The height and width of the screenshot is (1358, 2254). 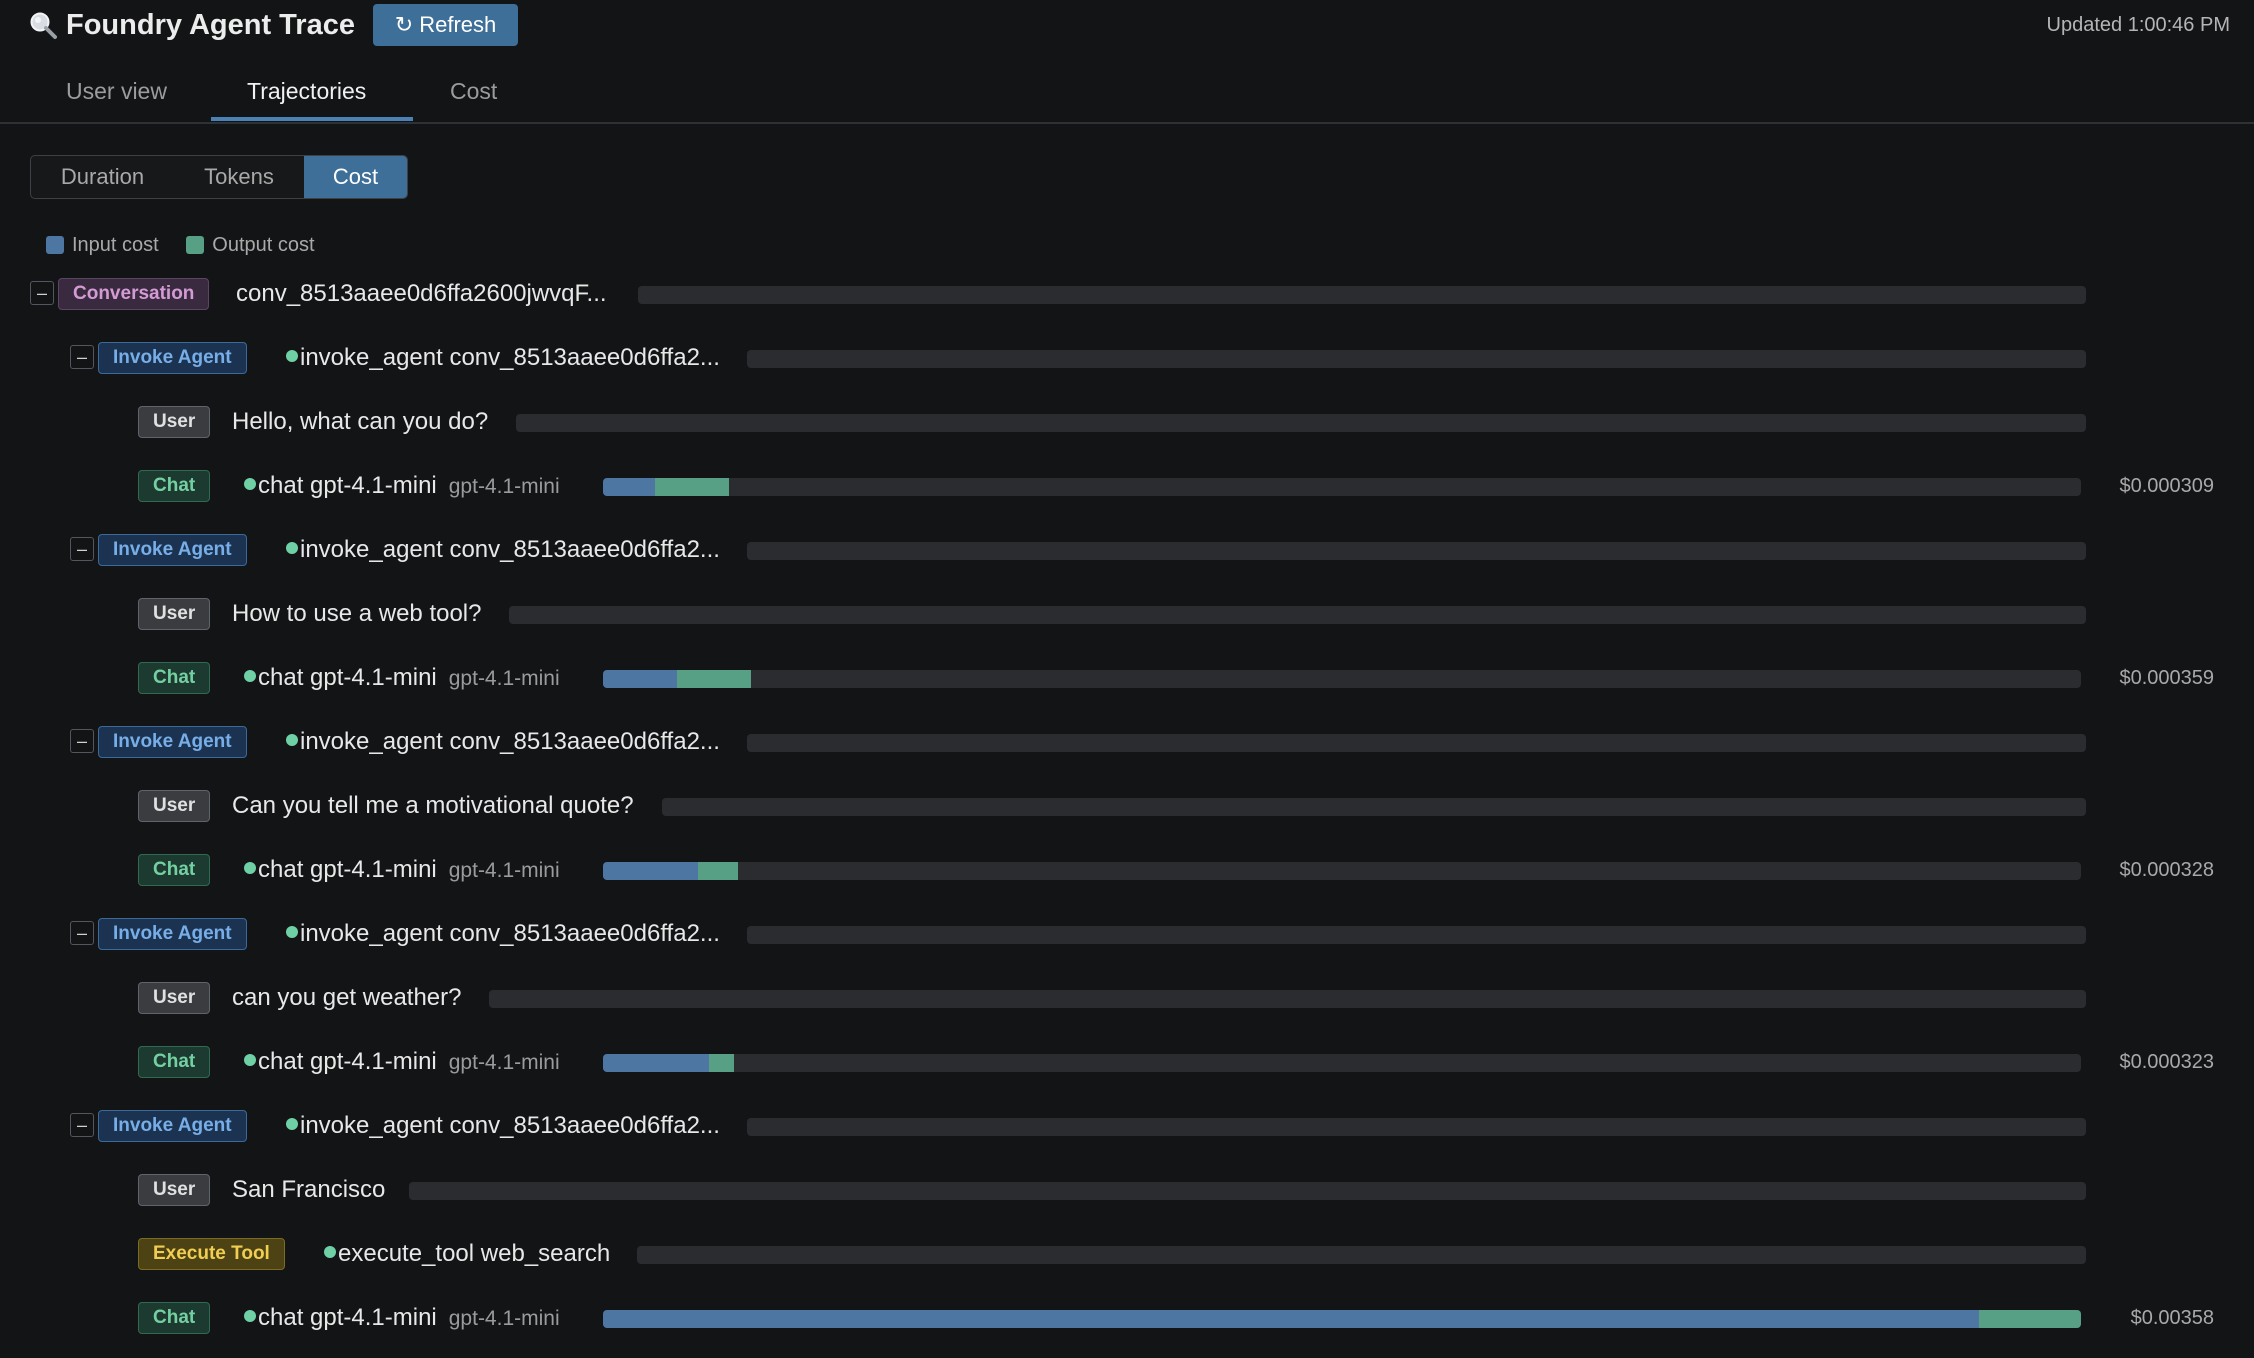 I want to click on span-label: San Francisco, so click(x=308, y=1190).